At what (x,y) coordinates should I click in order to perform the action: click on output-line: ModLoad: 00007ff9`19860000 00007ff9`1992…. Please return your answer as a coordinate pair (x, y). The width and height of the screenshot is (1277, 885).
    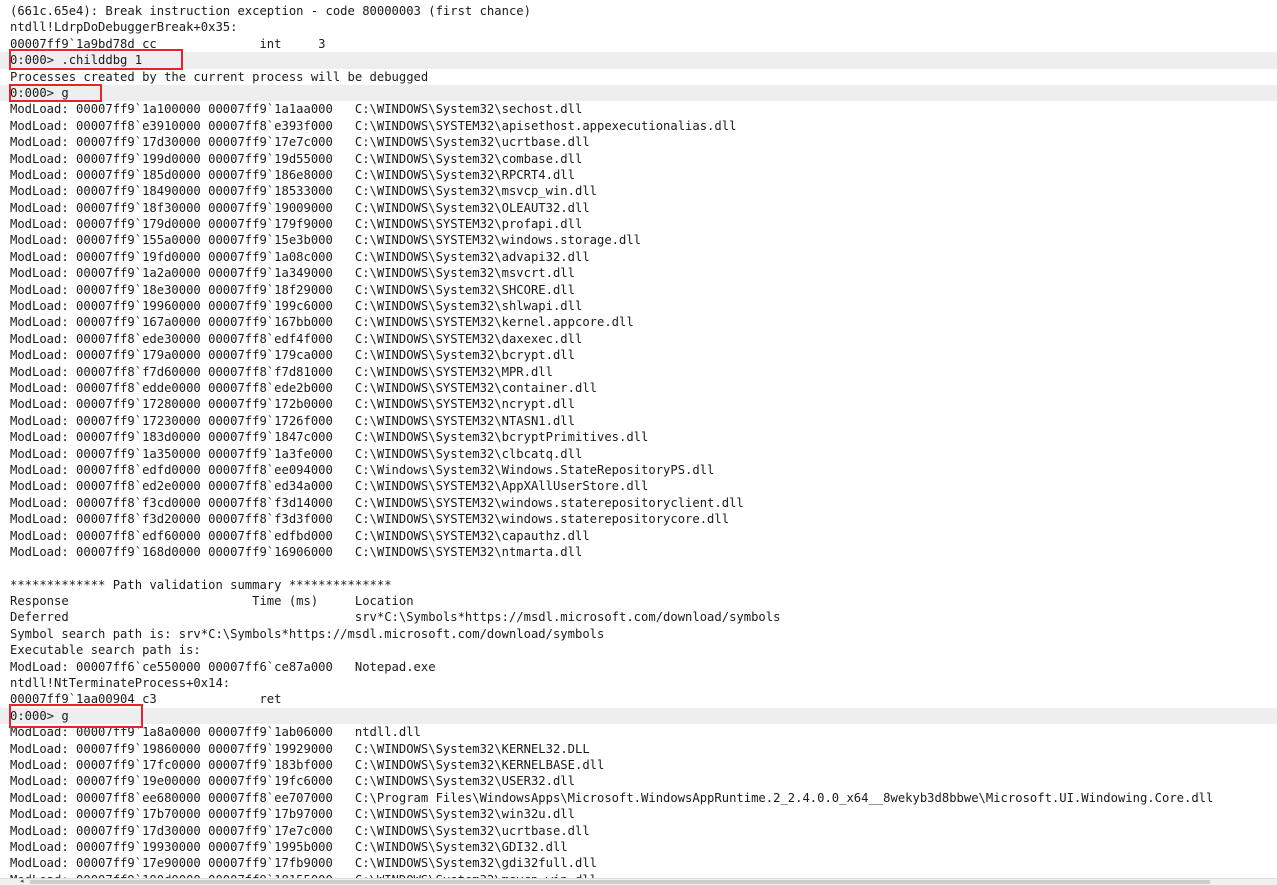
    Looking at the image, I should click on (300, 748).